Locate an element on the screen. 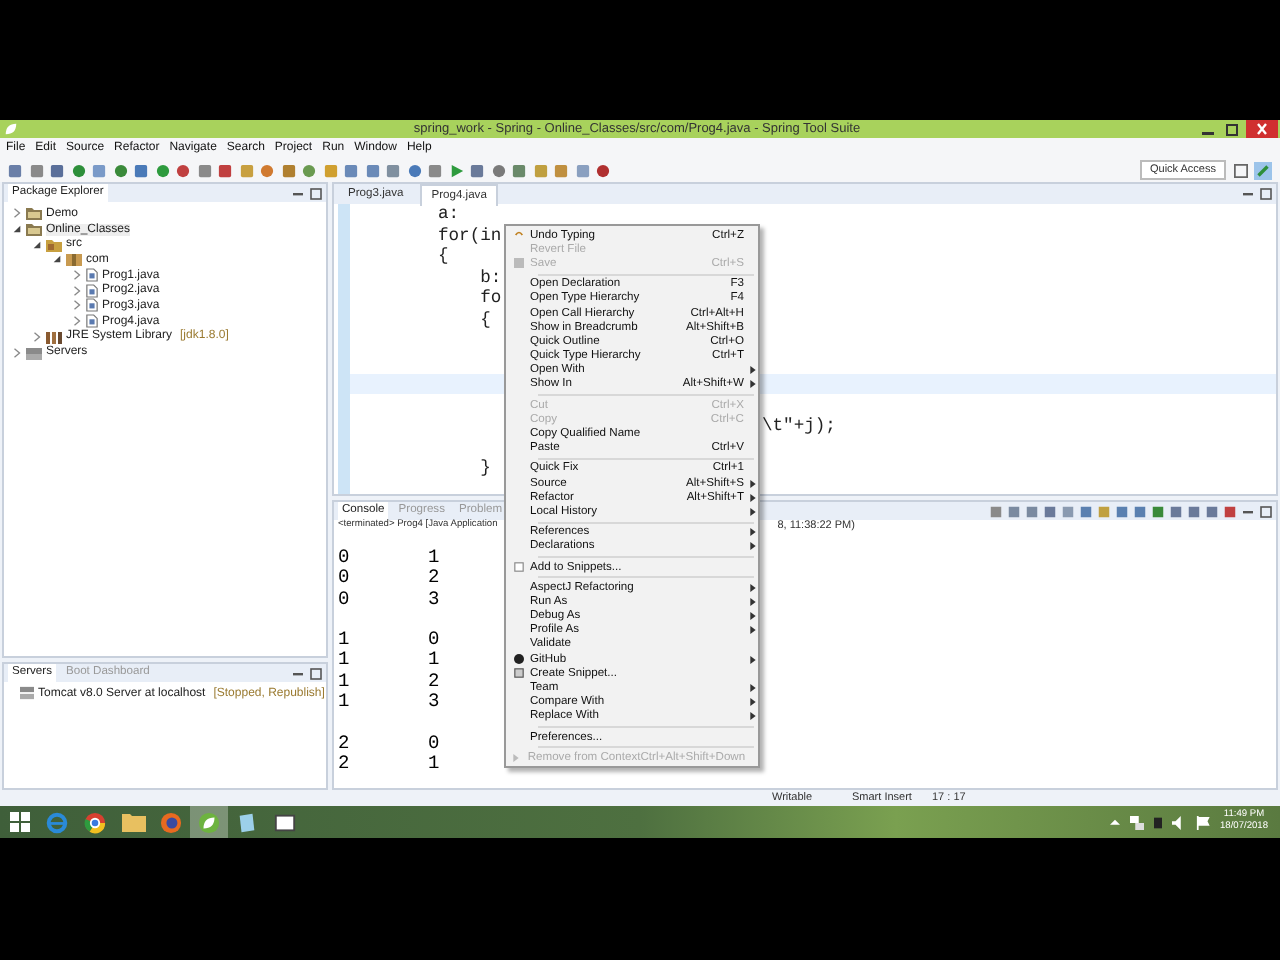 The width and height of the screenshot is (1280, 960). speaker-icon is located at coordinates (1178, 822).